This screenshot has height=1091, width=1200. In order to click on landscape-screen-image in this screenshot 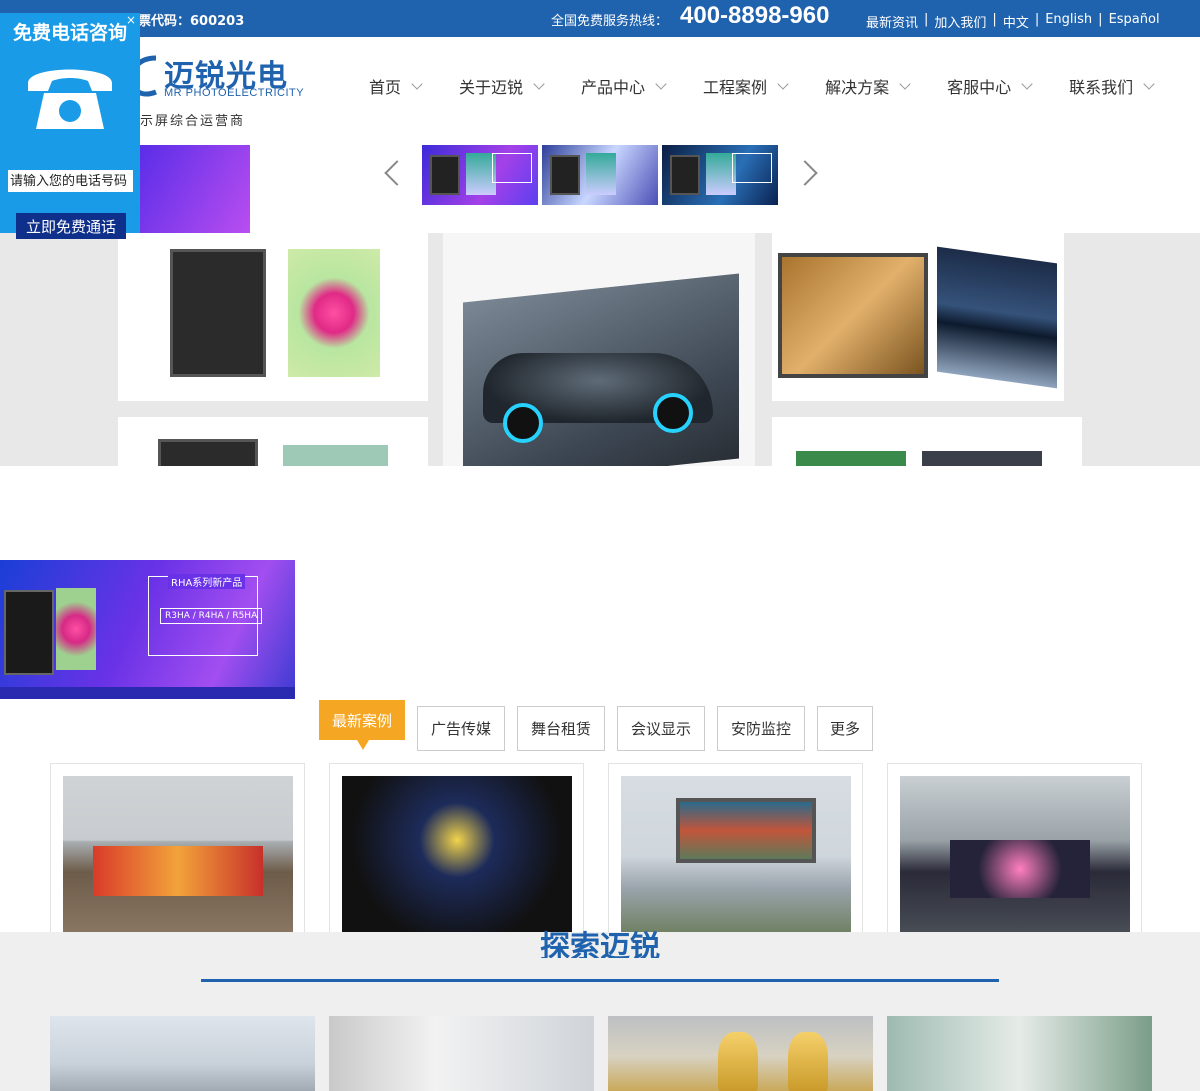, I will do `click(997, 317)`.